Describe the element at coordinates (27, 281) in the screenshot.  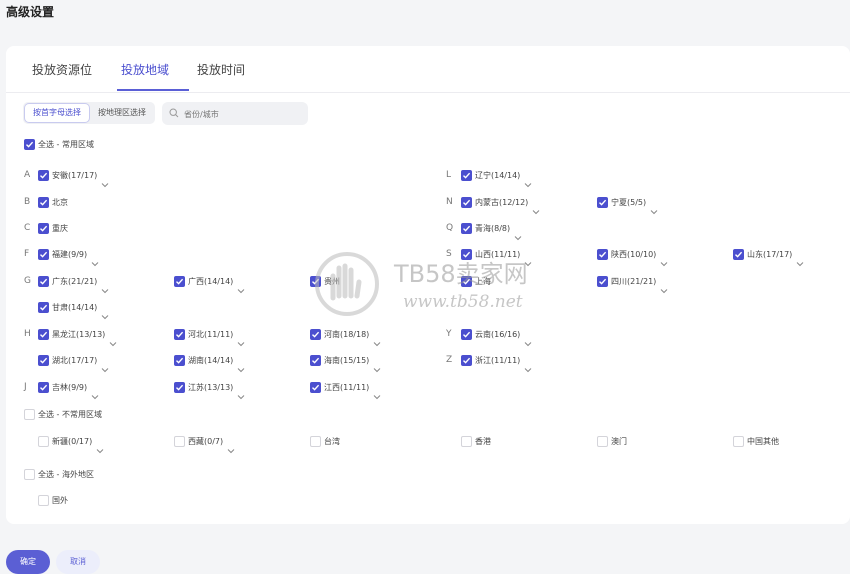
I see `letter-group-label: G` at that location.